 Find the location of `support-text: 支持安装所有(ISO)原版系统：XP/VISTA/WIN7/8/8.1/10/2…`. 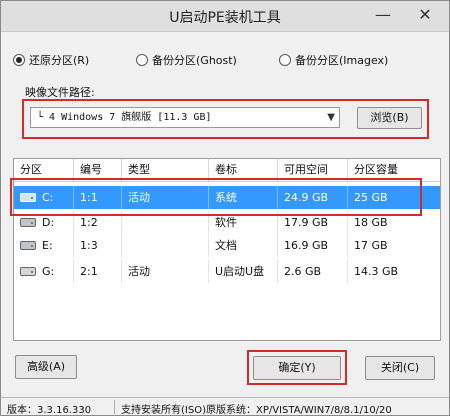

support-text: 支持安装所有(ISO)原版系统：XP/VISTA/WIN7/8/8.1/10/2… is located at coordinates (256, 410).